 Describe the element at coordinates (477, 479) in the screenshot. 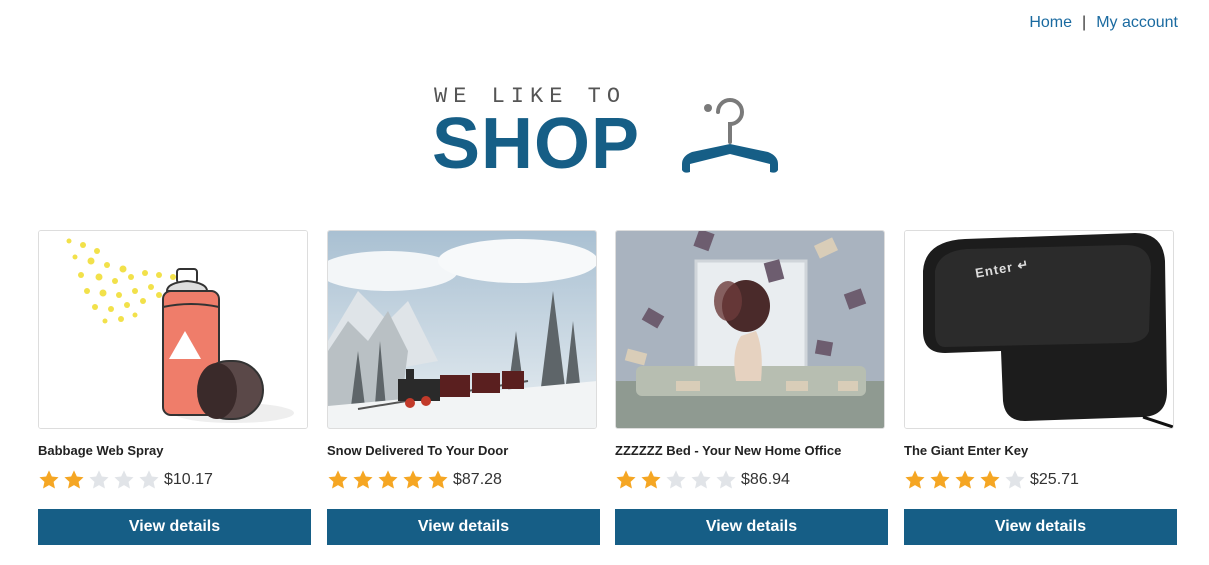

I see `product-price: $87.28` at that location.